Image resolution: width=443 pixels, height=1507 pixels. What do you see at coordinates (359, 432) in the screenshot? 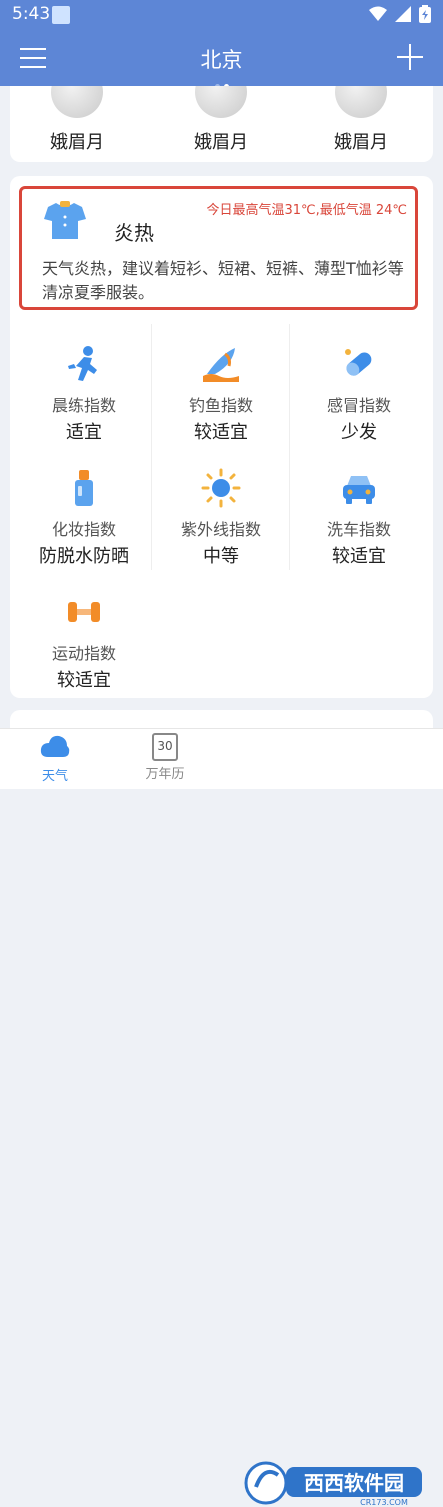
I see `index-value: 少发` at bounding box center [359, 432].